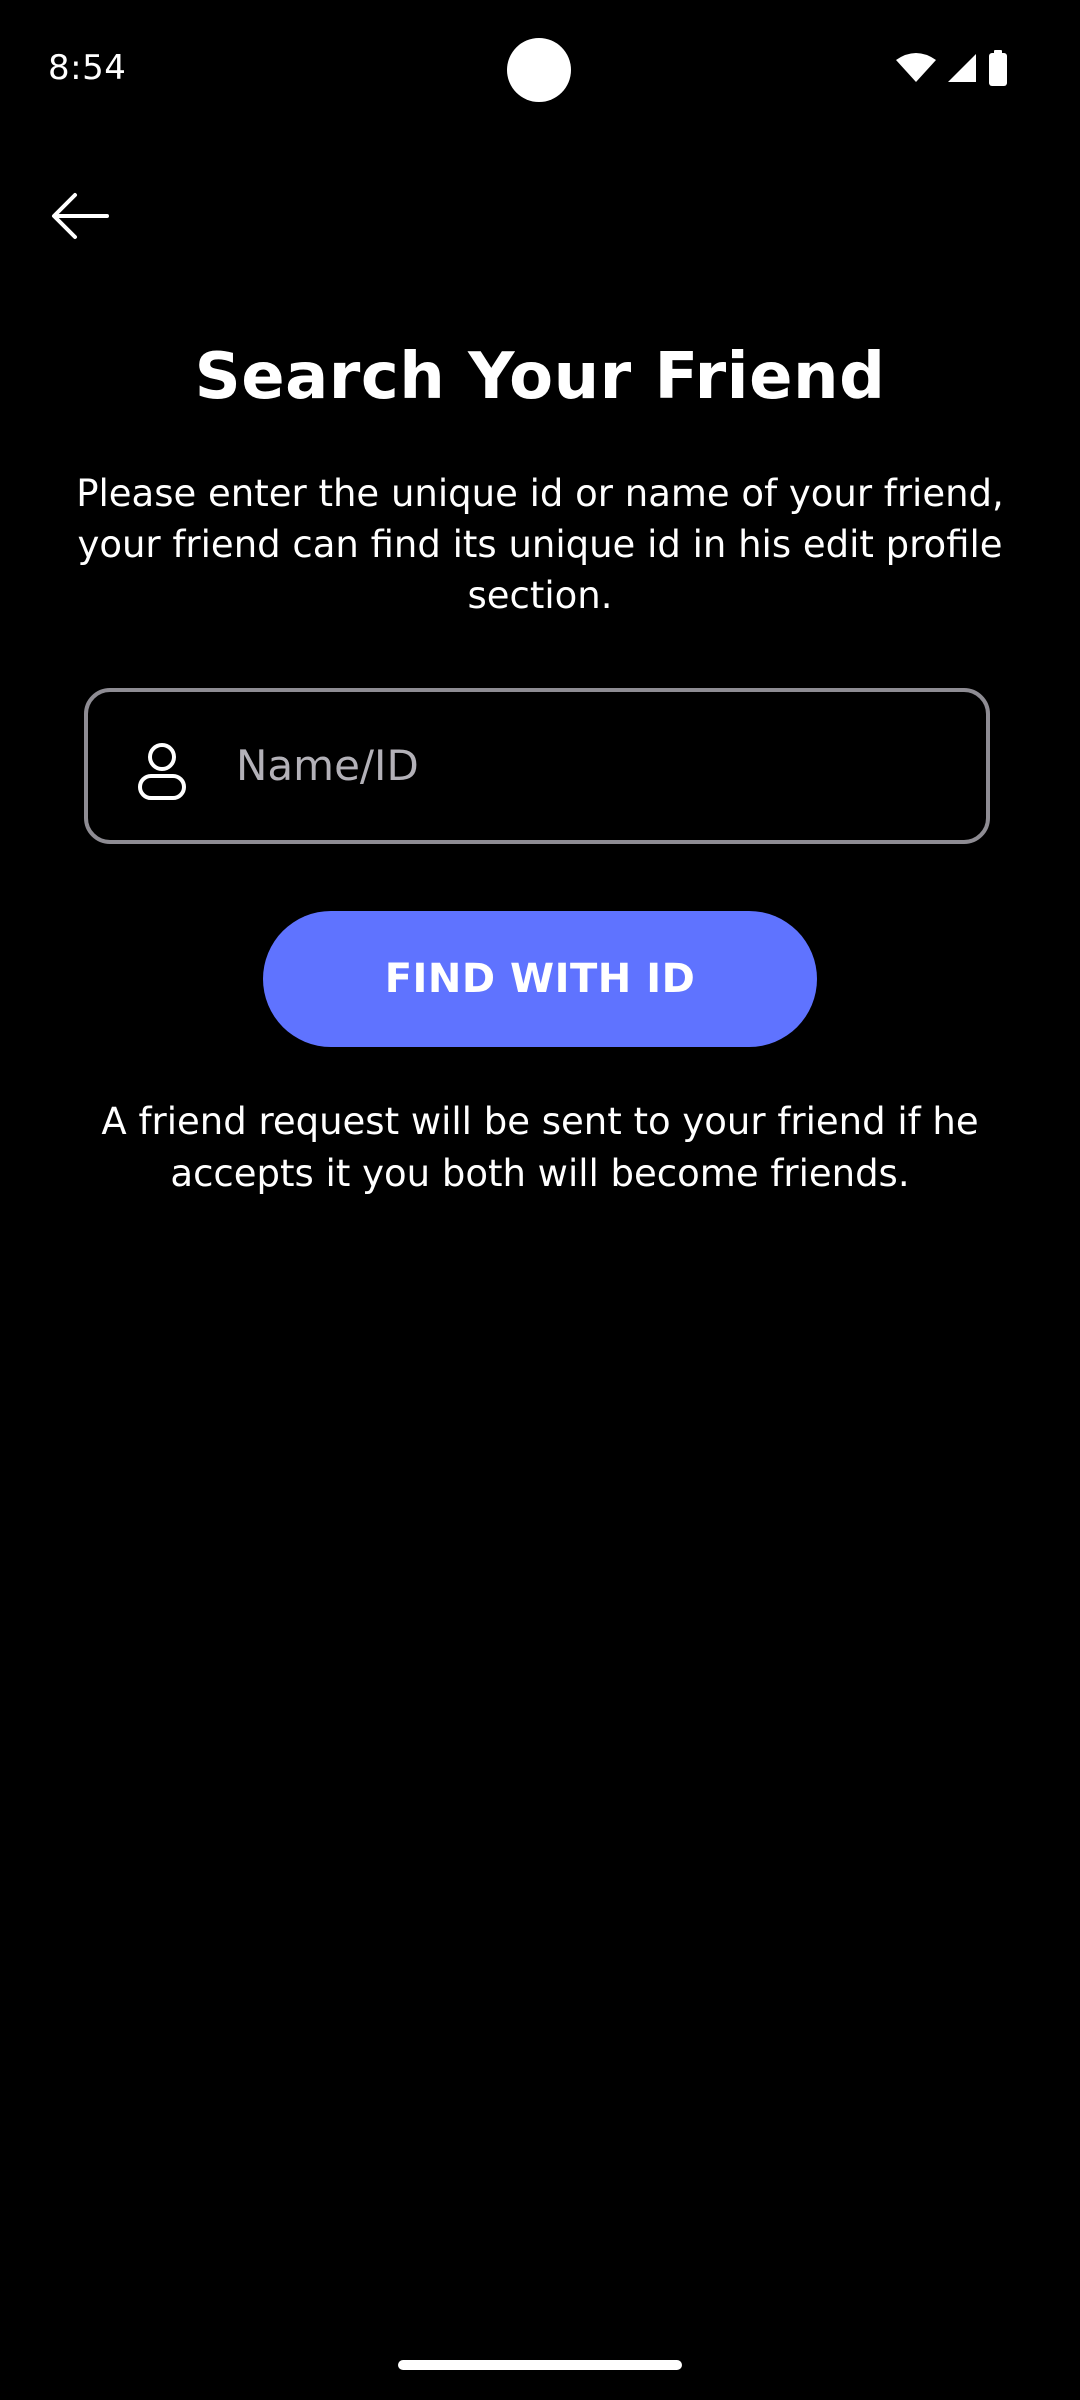 The width and height of the screenshot is (1080, 2400). I want to click on find-with-id-button: FIND WITH ID, so click(540, 979).